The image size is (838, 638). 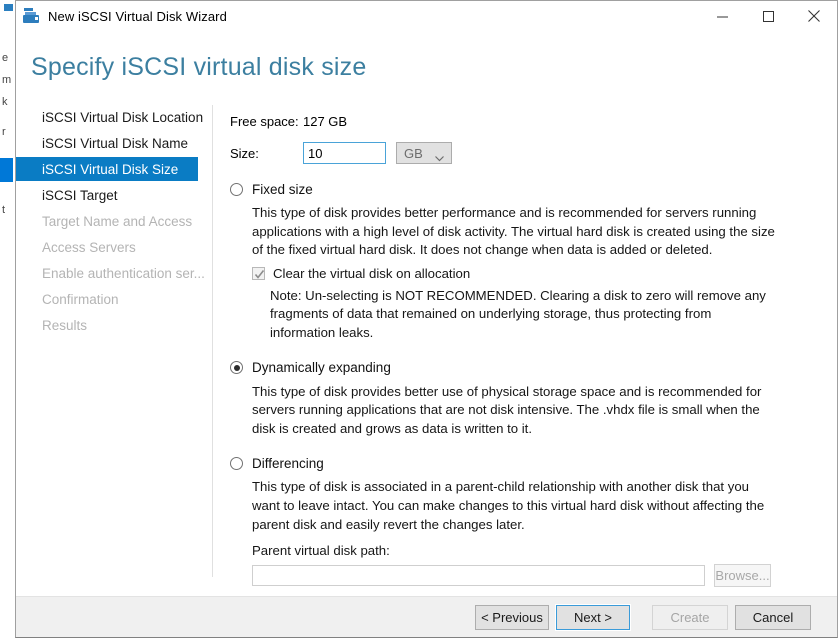 What do you see at coordinates (439, 157) in the screenshot?
I see `chevron-down-icon` at bounding box center [439, 157].